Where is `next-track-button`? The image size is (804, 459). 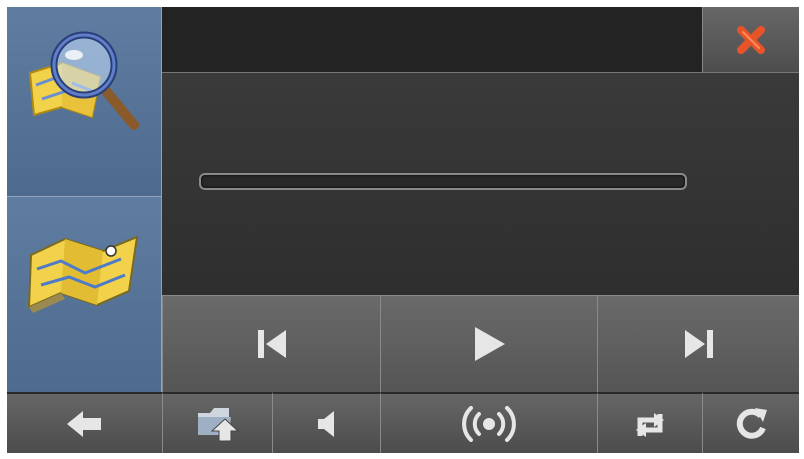 next-track-button is located at coordinates (698, 343).